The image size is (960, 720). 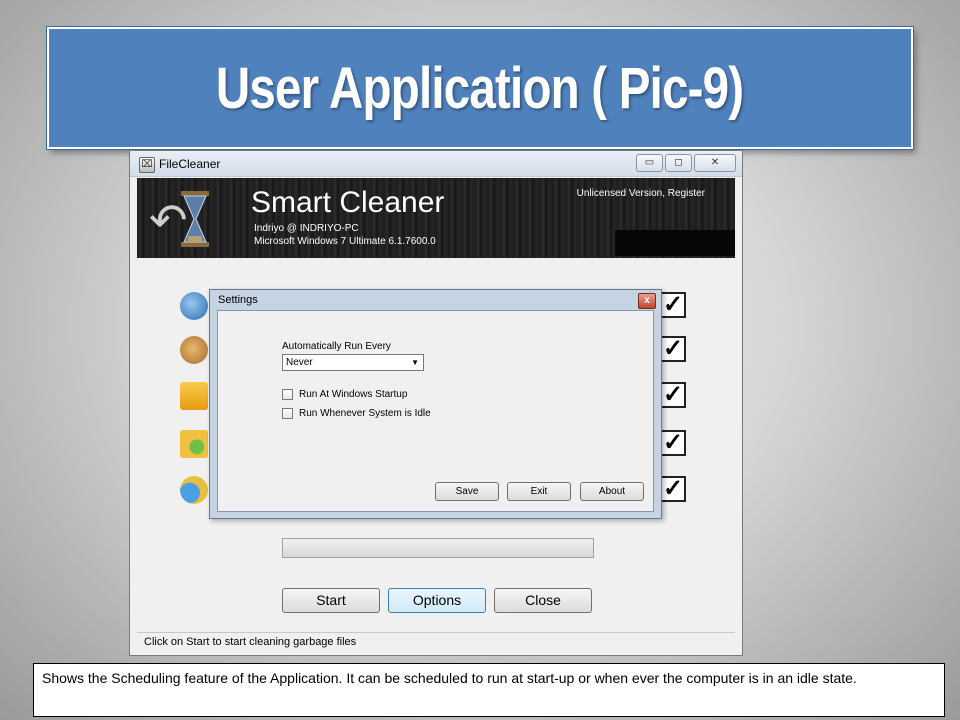 What do you see at coordinates (194, 350) in the screenshot?
I see `cookie-icon` at bounding box center [194, 350].